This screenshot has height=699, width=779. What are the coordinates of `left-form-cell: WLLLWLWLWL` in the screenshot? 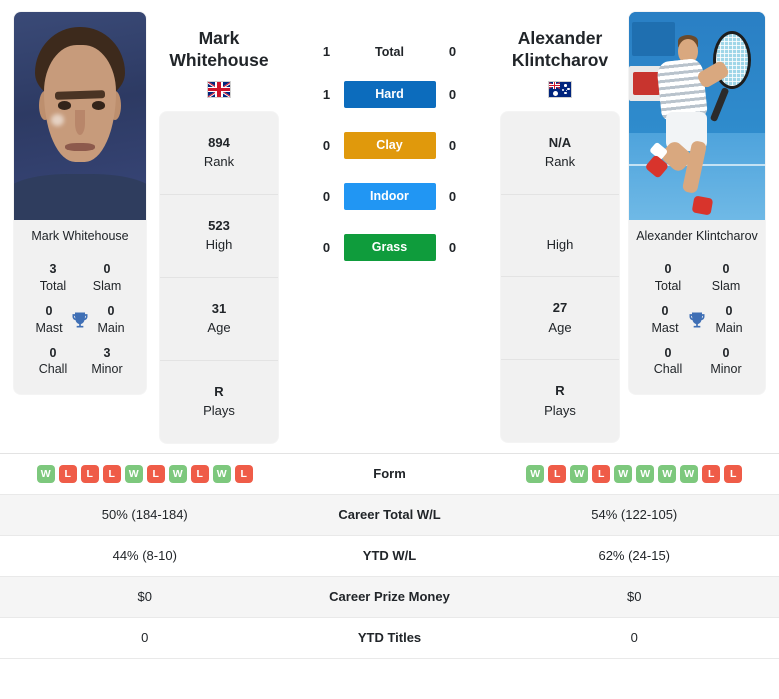 It's located at (145, 473).